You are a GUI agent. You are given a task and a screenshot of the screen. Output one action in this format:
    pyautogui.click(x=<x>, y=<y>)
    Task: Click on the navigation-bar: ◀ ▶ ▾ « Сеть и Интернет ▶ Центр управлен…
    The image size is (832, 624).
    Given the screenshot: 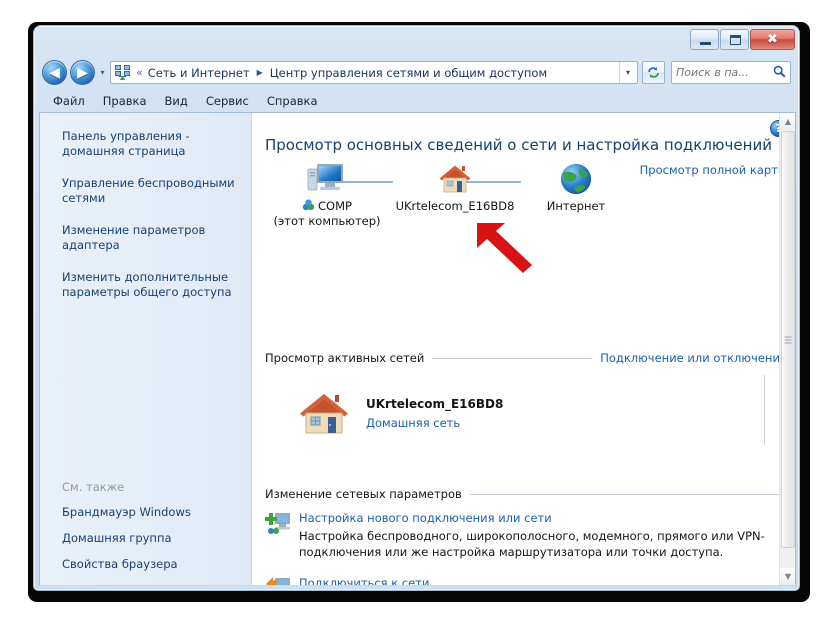 What is the action you would take?
    pyautogui.click(x=416, y=72)
    